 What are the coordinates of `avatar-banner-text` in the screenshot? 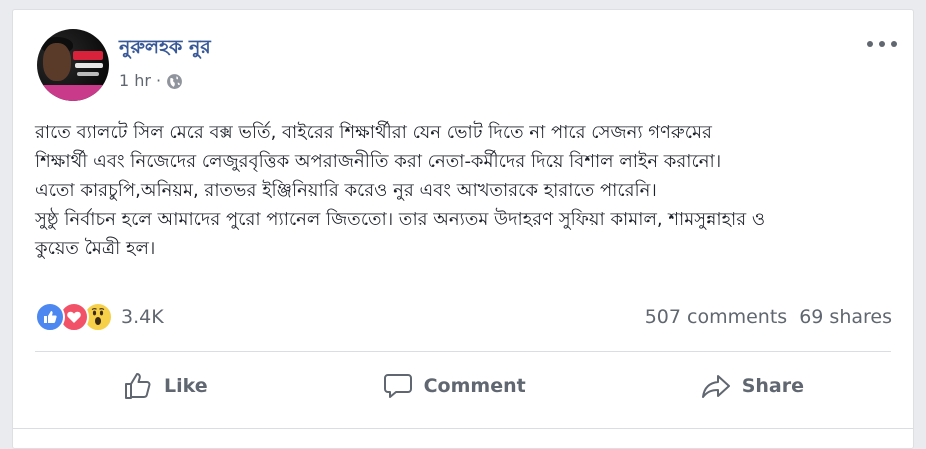 It's located at (89, 65).